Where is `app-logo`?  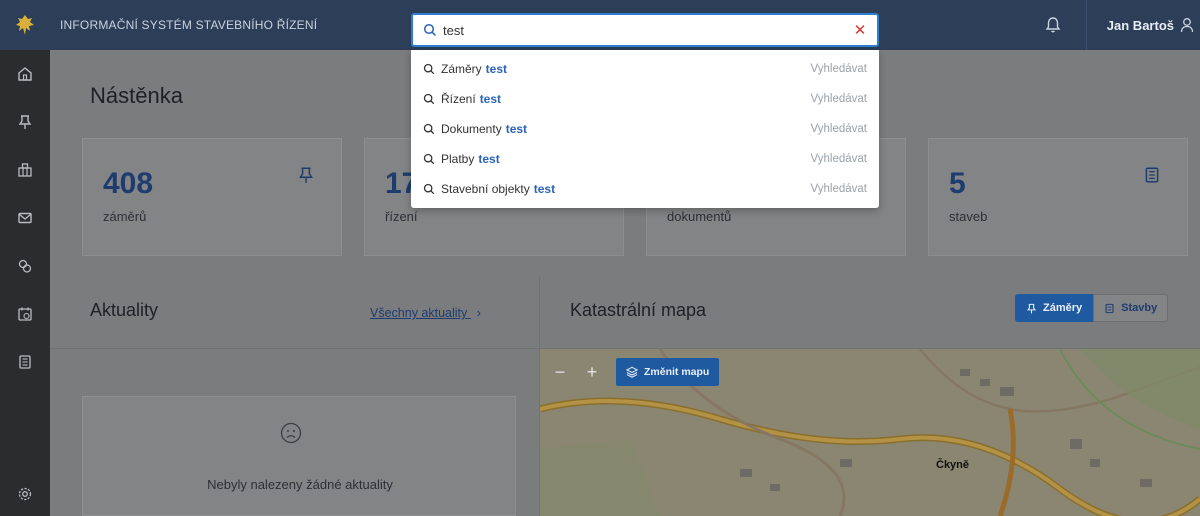 app-logo is located at coordinates (25, 25).